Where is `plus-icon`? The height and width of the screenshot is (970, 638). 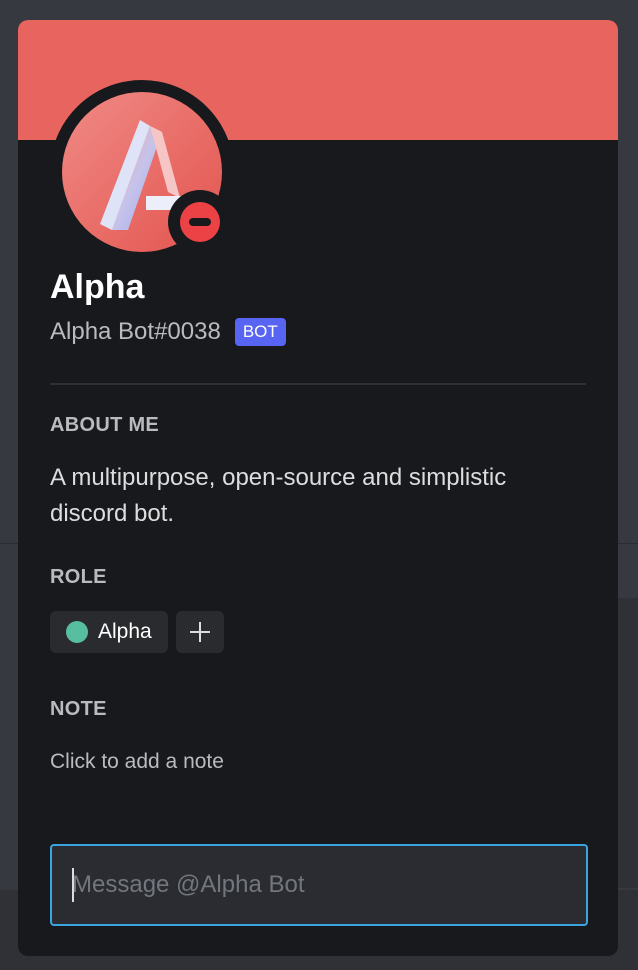
plus-icon is located at coordinates (199, 632).